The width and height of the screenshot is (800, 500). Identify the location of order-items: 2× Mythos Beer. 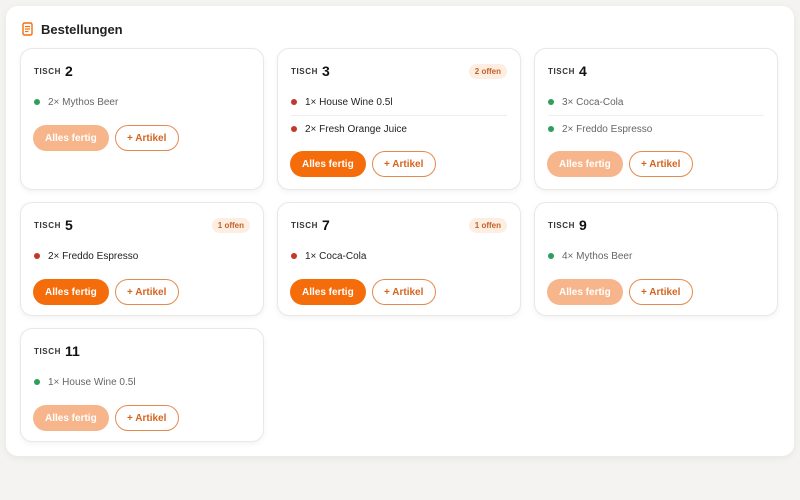
(142, 102).